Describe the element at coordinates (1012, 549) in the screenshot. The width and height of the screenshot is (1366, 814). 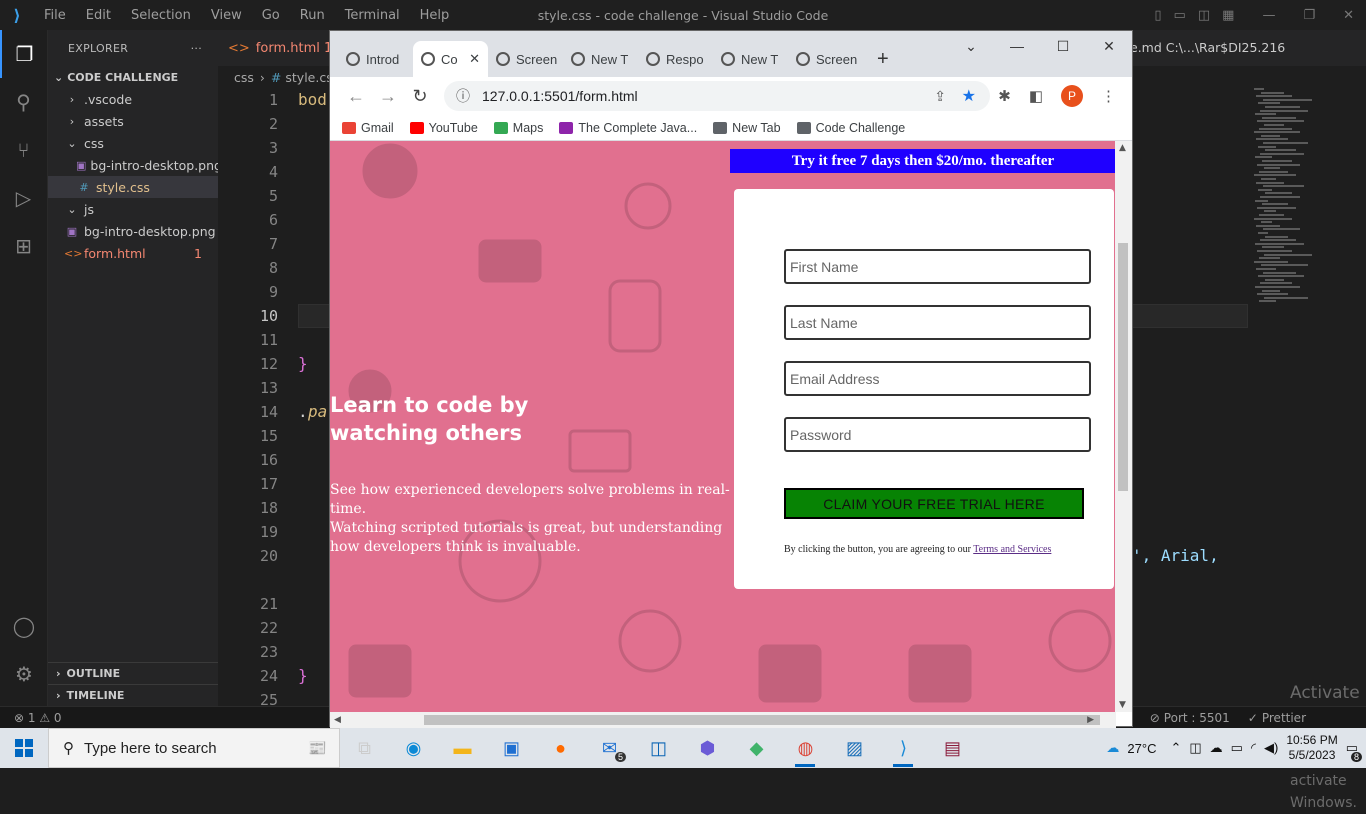
I see `terms-link: Terms and Services` at that location.